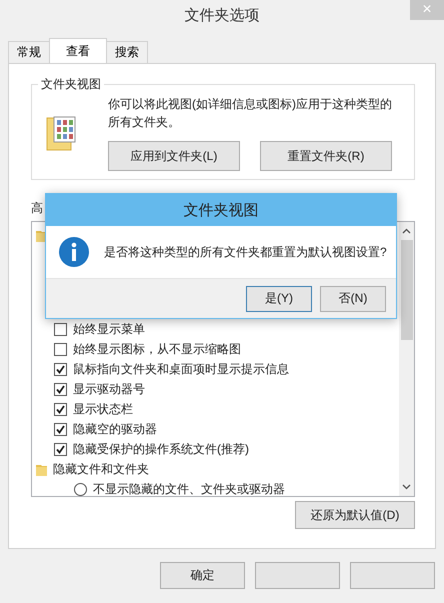  What do you see at coordinates (353, 299) in the screenshot?
I see `dialog-button: 否(N)` at bounding box center [353, 299].